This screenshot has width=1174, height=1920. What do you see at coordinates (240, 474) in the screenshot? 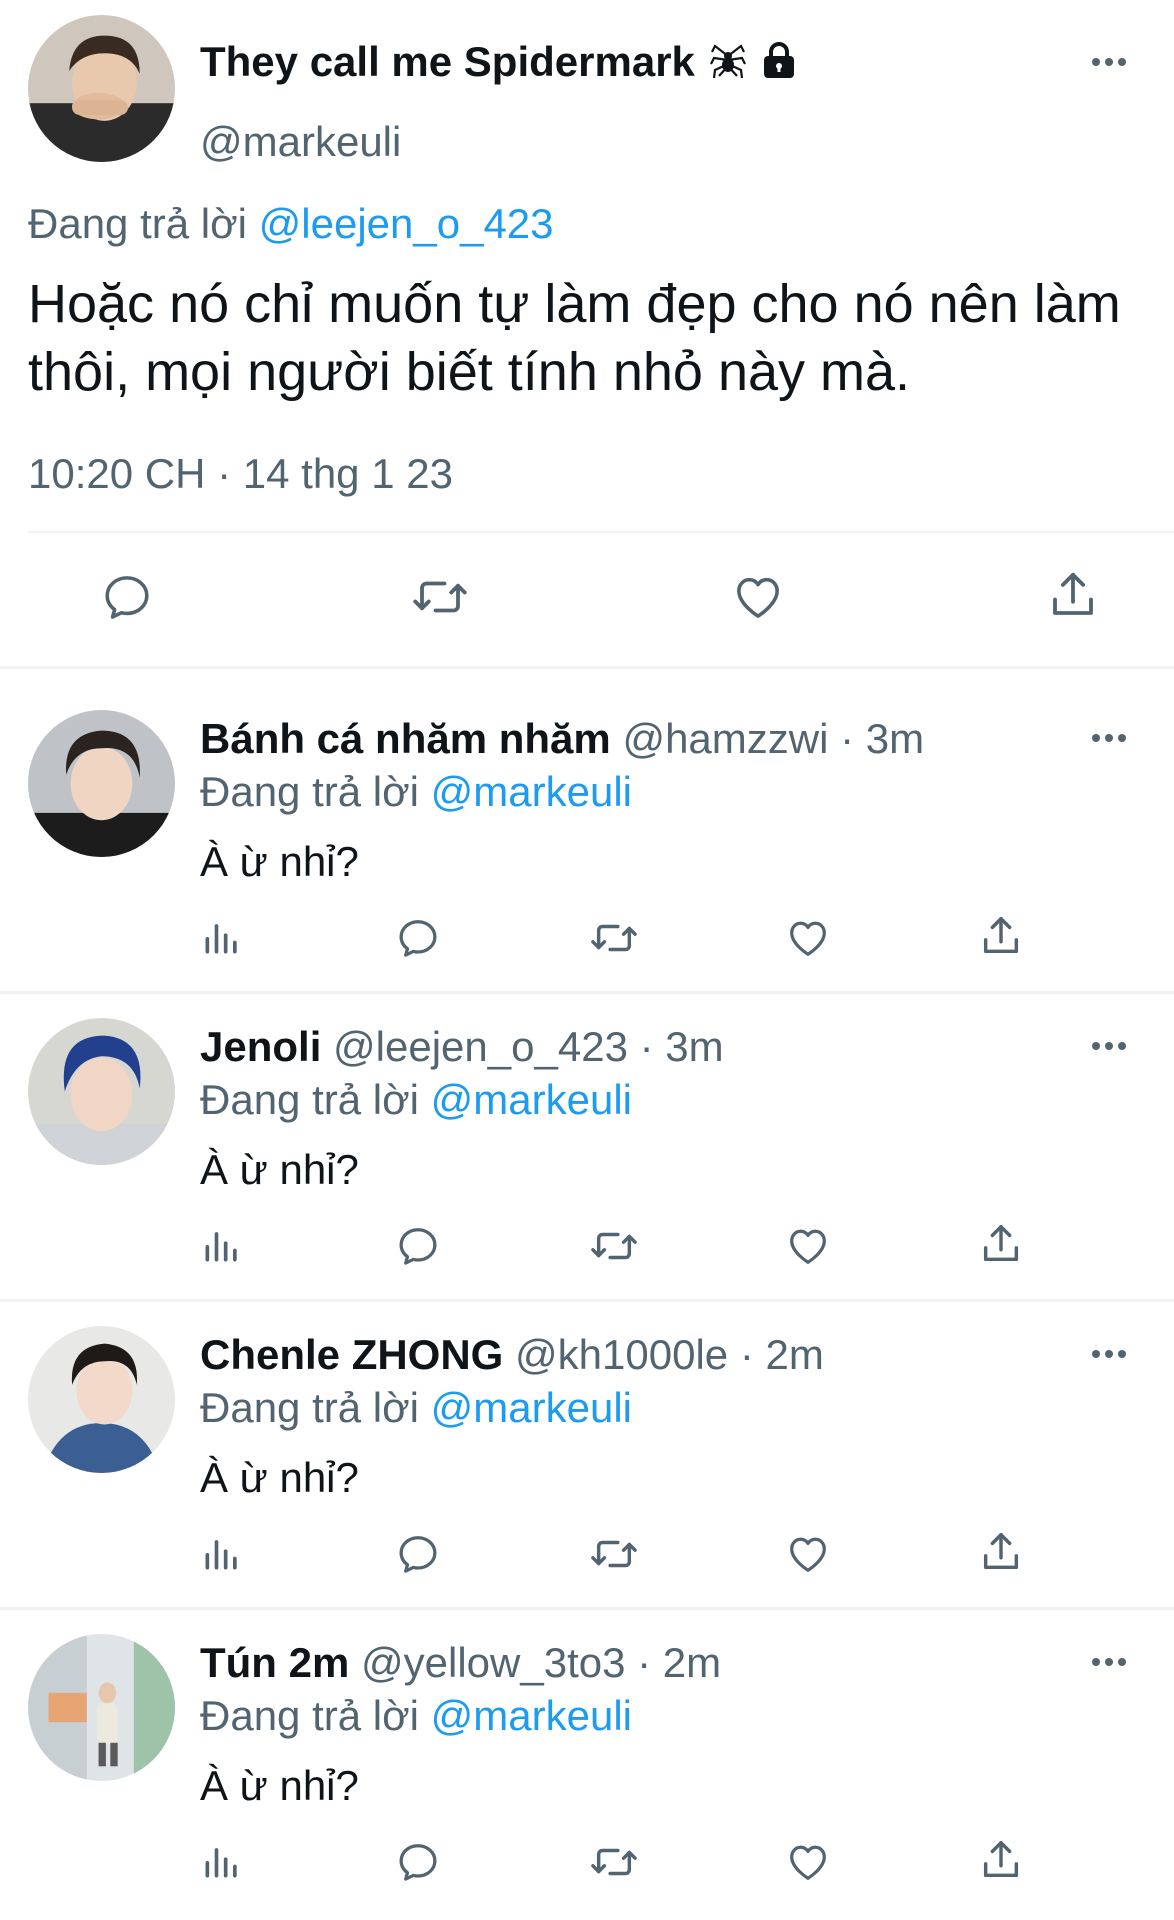
I see `tweet-timestamp: 10:20 CH · 14 thg 1 23` at bounding box center [240, 474].